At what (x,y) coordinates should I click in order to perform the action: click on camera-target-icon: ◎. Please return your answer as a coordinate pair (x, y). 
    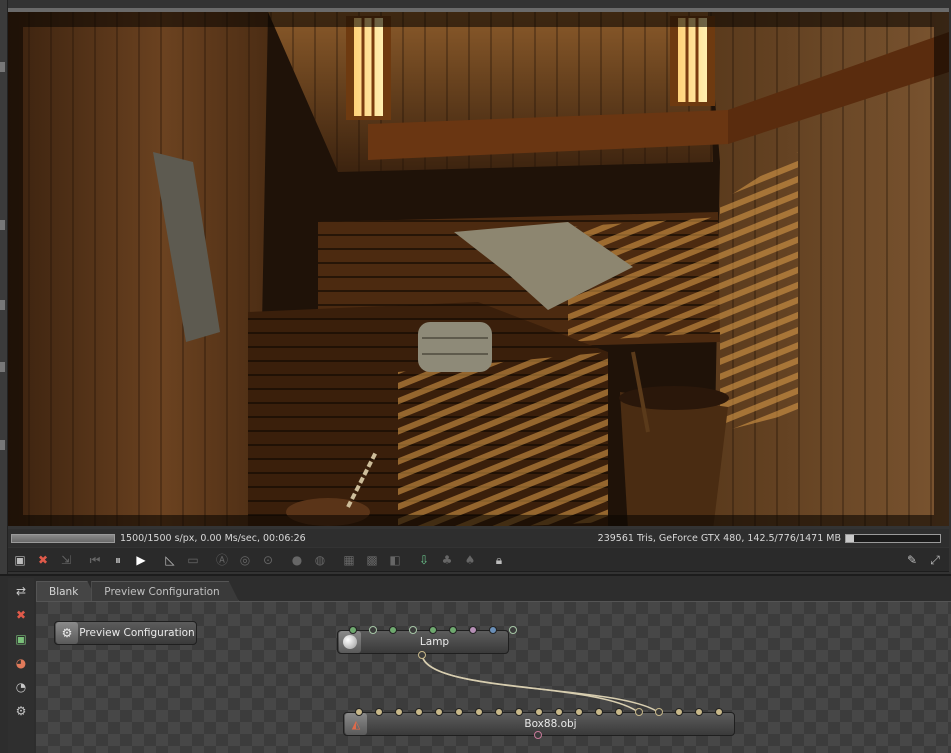
    Looking at the image, I should click on (245, 560).